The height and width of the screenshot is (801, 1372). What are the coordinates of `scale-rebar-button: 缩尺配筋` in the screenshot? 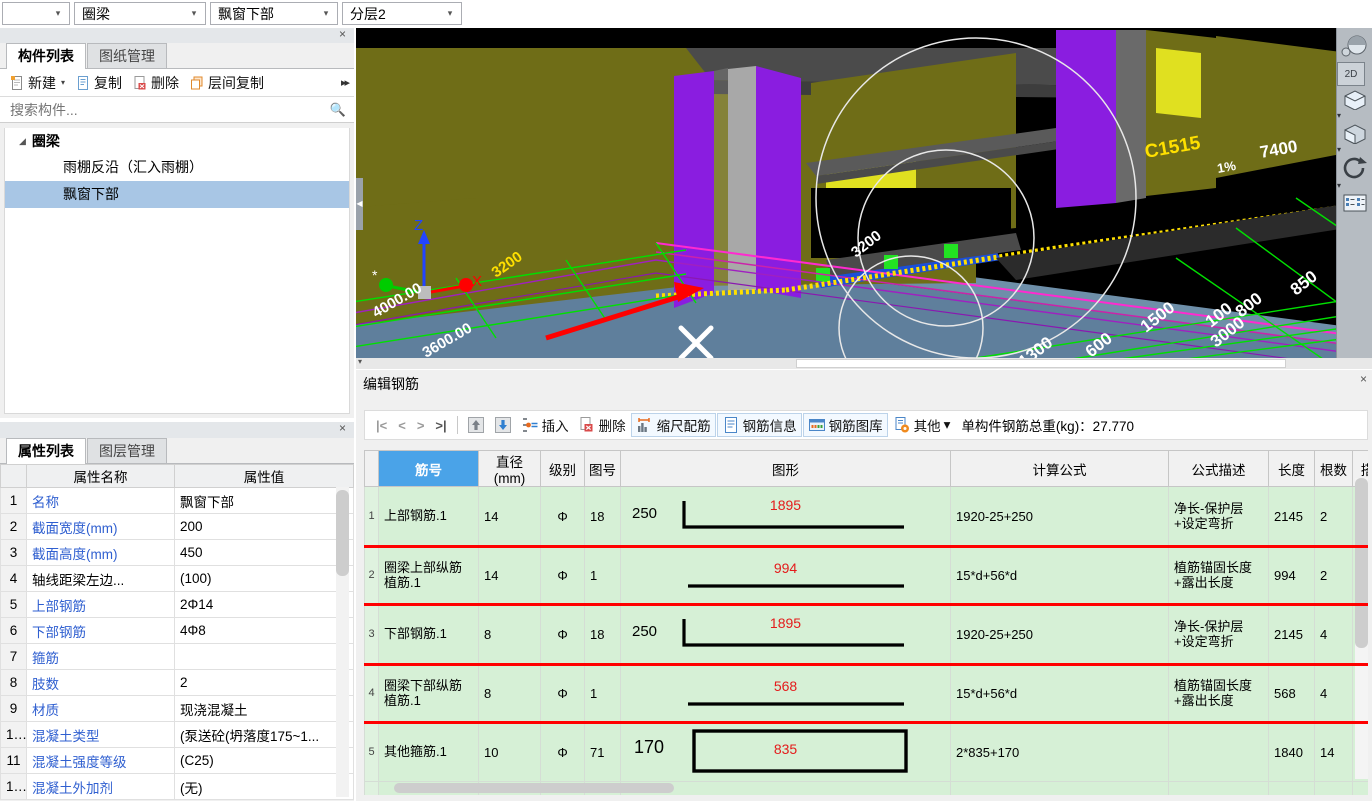 It's located at (673, 425).